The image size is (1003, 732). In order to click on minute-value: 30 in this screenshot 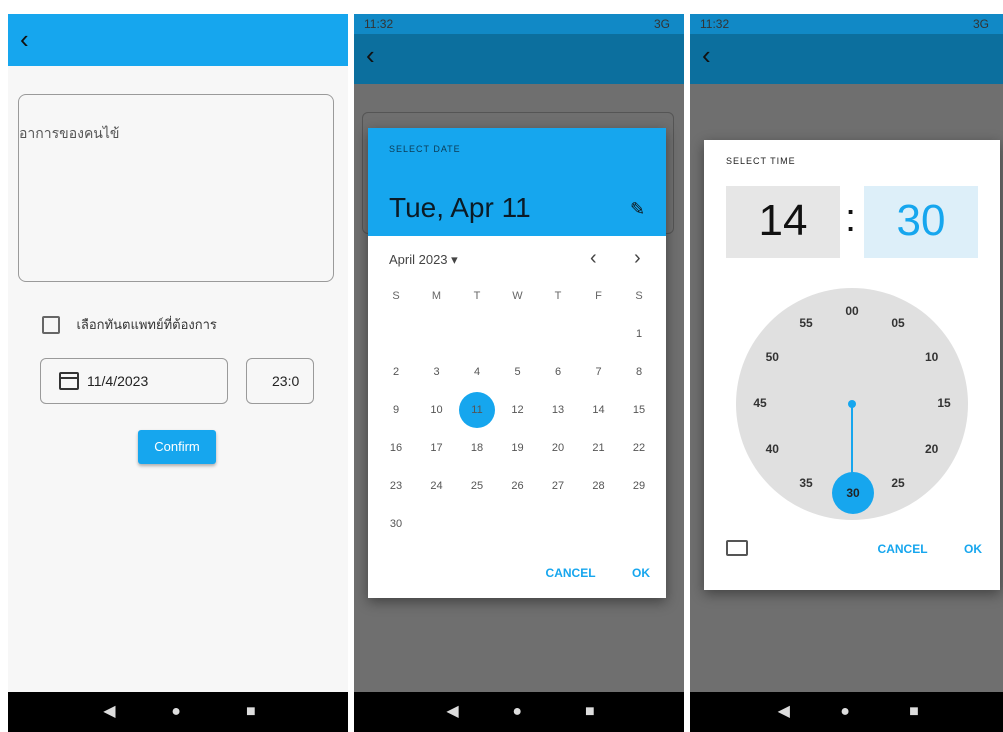, I will do `click(921, 220)`.